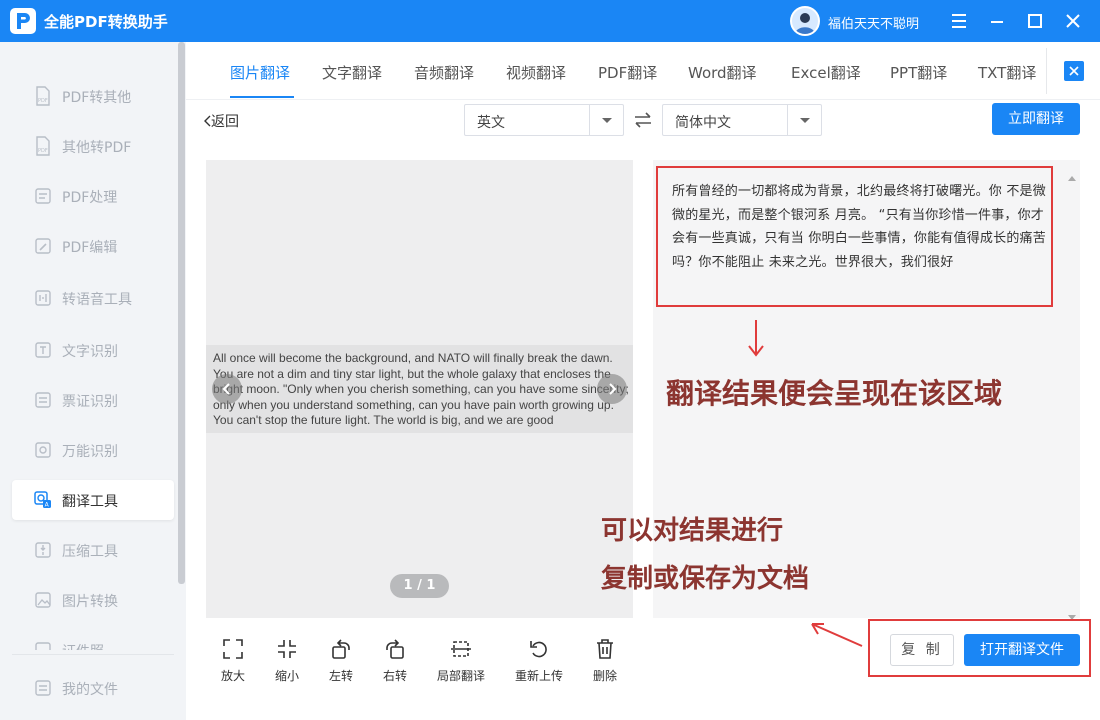  What do you see at coordinates (1007, 72) in the screenshot?
I see `tab-txt-translate: TXT翻译` at bounding box center [1007, 72].